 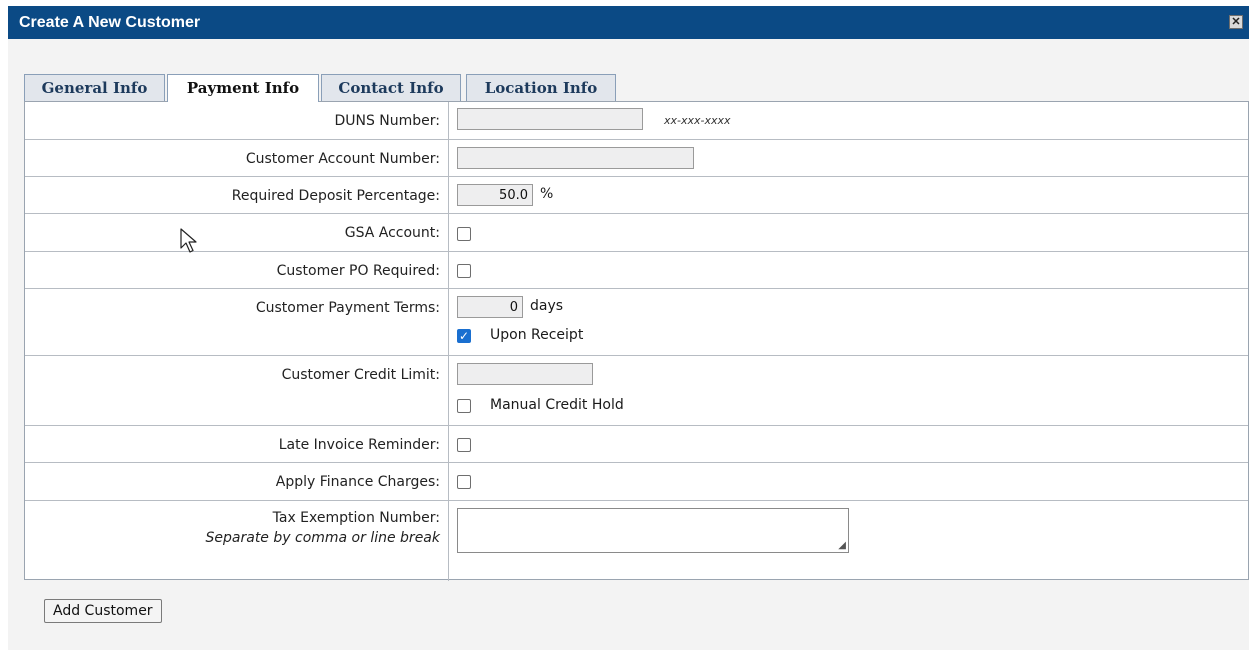 I want to click on po-required-checkbox, so click(x=464, y=271).